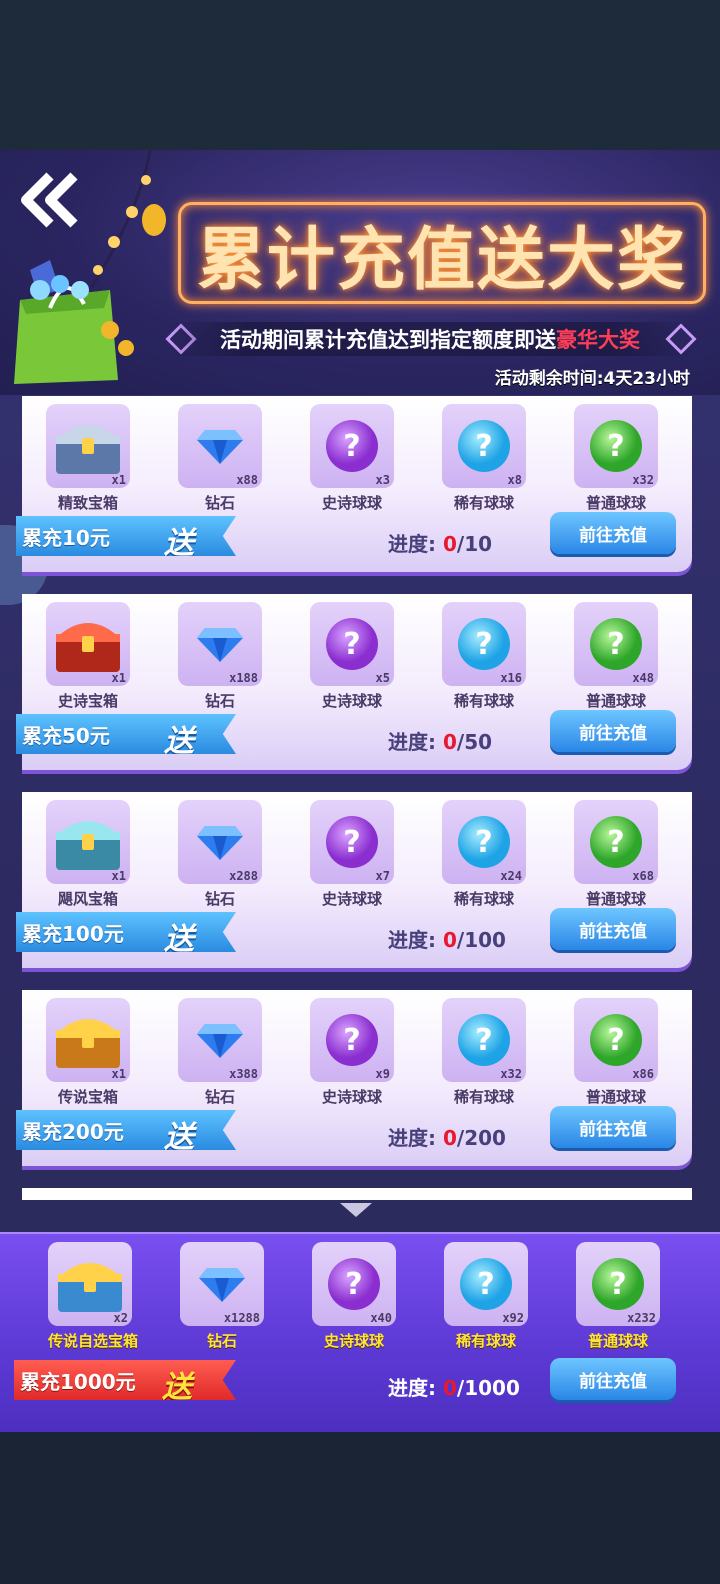 The height and width of the screenshot is (1584, 720). Describe the element at coordinates (357, 1194) in the screenshot. I see `next-tier-peek` at that location.